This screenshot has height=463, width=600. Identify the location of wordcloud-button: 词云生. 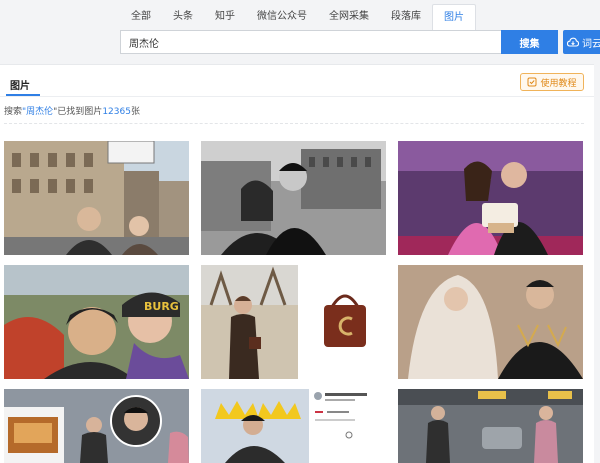
(581, 42).